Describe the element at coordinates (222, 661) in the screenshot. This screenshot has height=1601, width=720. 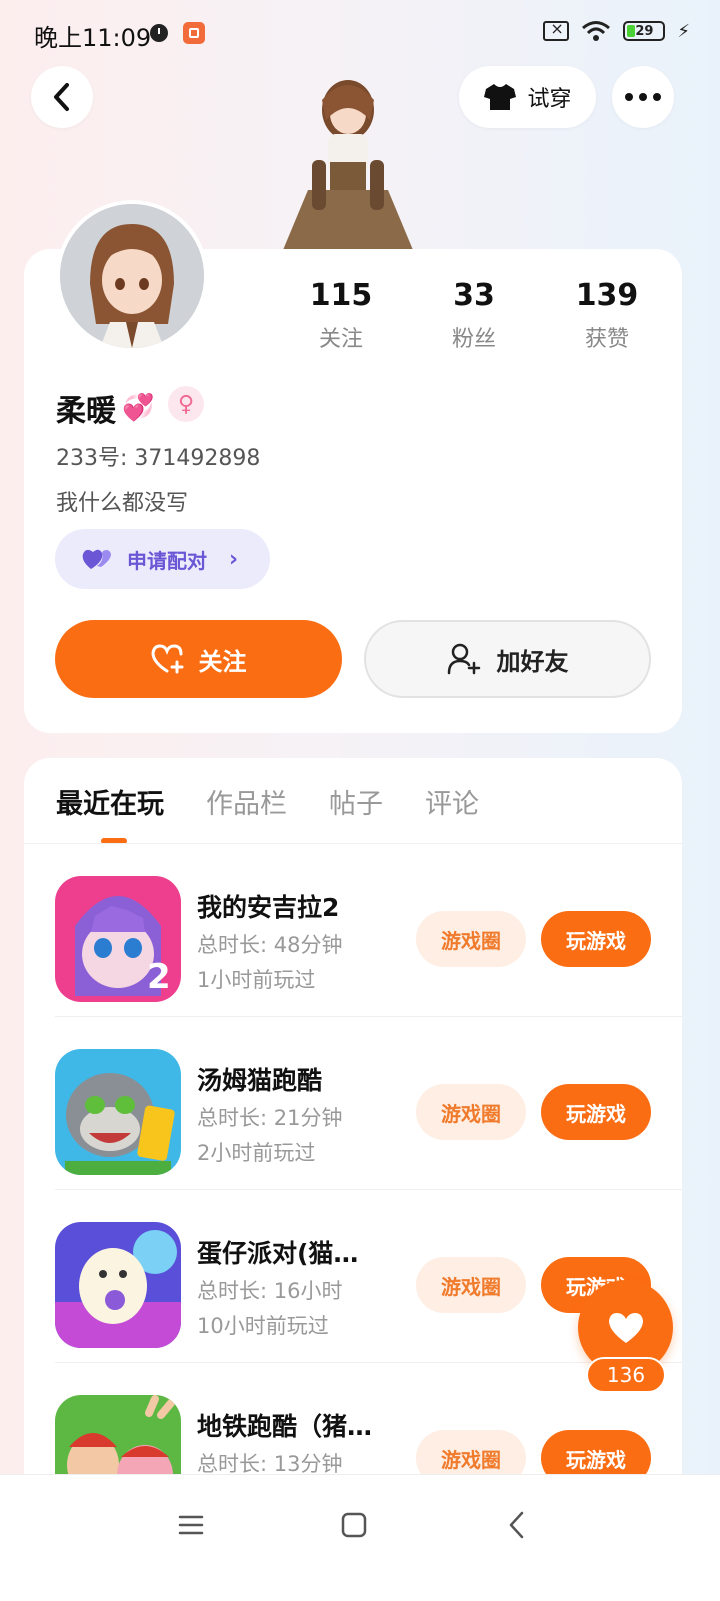
I see `follow-label: 关注` at that location.